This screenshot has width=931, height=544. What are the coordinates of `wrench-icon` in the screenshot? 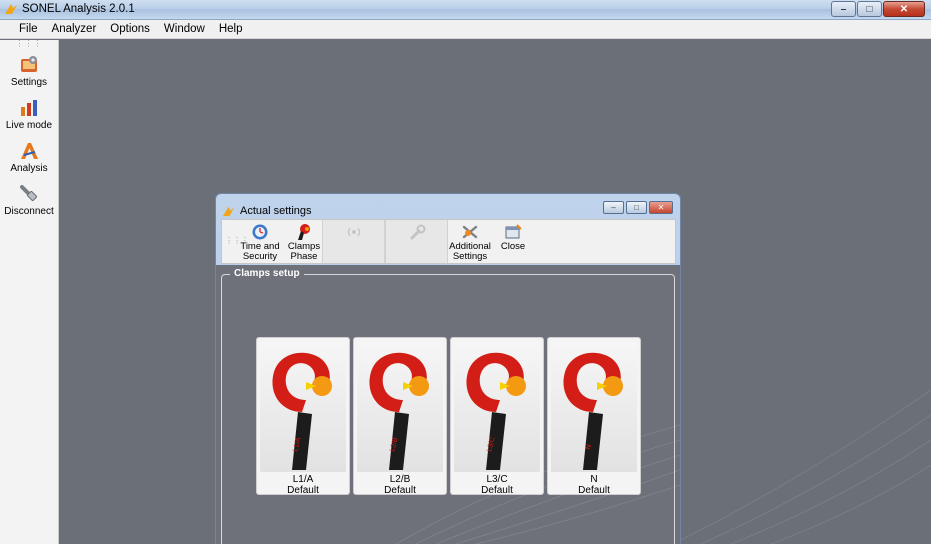 It's located at (417, 232).